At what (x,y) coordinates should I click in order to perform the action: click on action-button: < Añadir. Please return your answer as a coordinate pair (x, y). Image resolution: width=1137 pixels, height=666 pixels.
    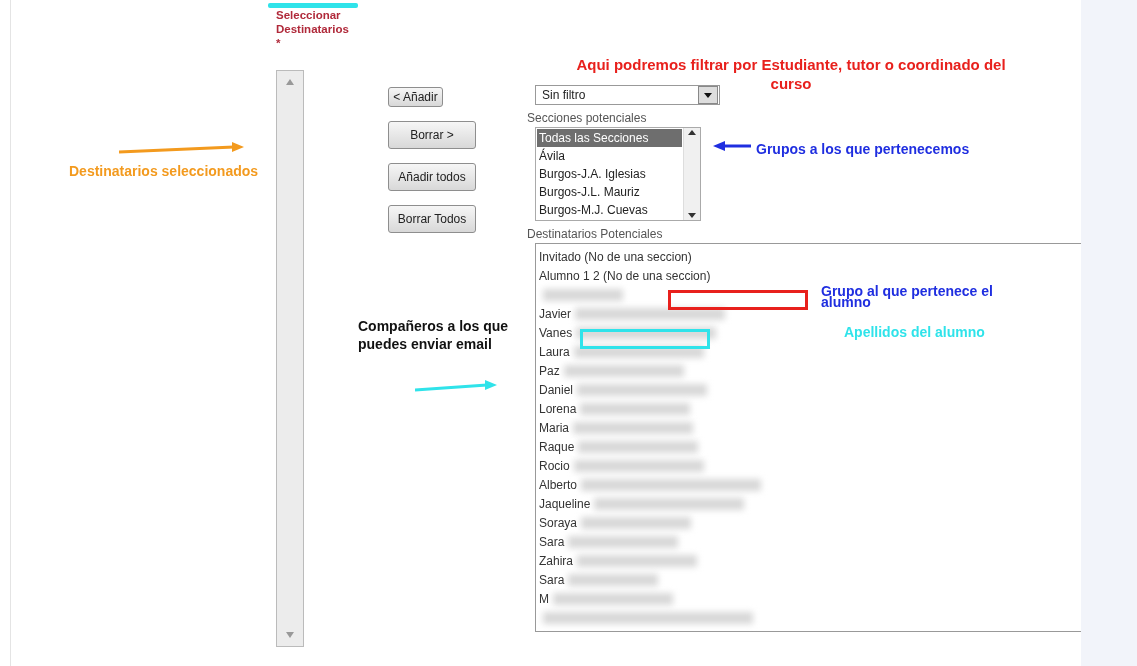
    Looking at the image, I should click on (415, 97).